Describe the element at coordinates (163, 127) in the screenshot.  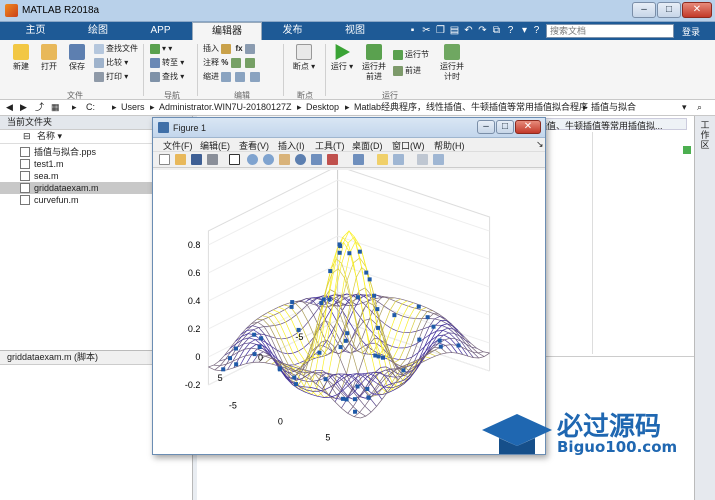
I see `figure-icon` at that location.